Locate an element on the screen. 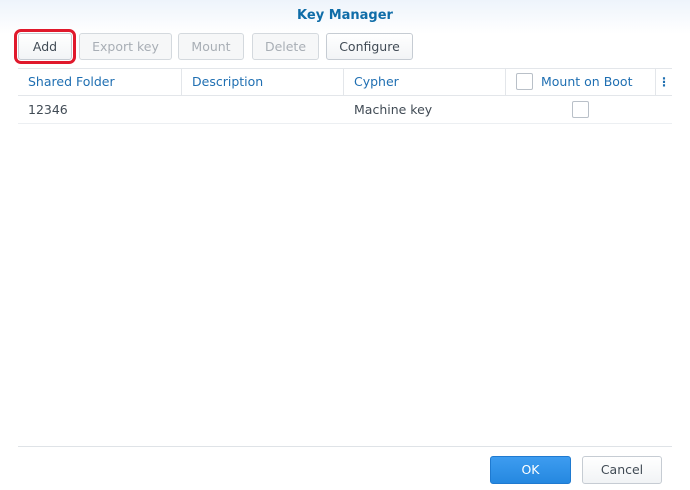 The image size is (690, 490). column-header-mount-on-boot: Mount on Boot is located at coordinates (581, 82).